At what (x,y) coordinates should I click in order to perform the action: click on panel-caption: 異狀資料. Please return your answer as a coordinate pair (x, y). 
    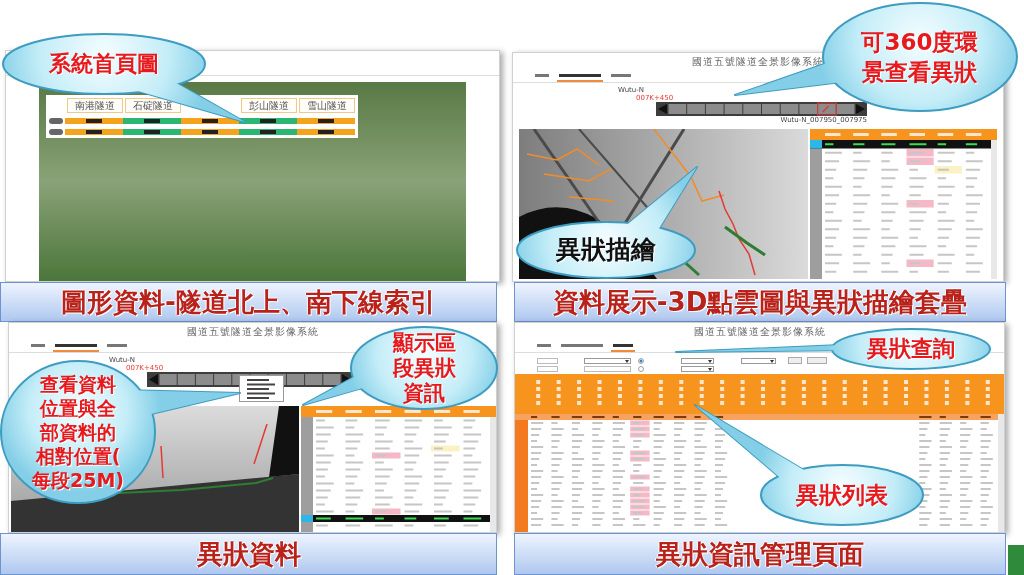
    Looking at the image, I should click on (248, 554).